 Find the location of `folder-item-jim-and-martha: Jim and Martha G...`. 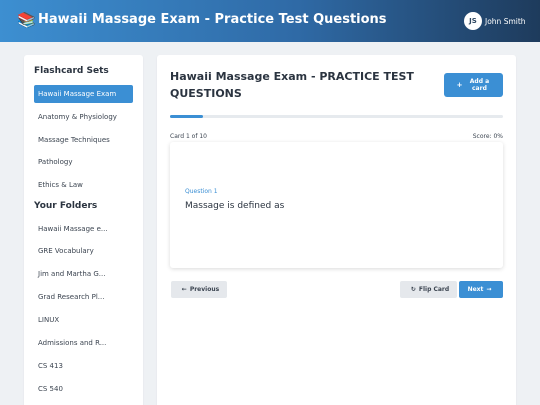

folder-item-jim-and-martha: Jim and Martha G... is located at coordinates (83, 274).